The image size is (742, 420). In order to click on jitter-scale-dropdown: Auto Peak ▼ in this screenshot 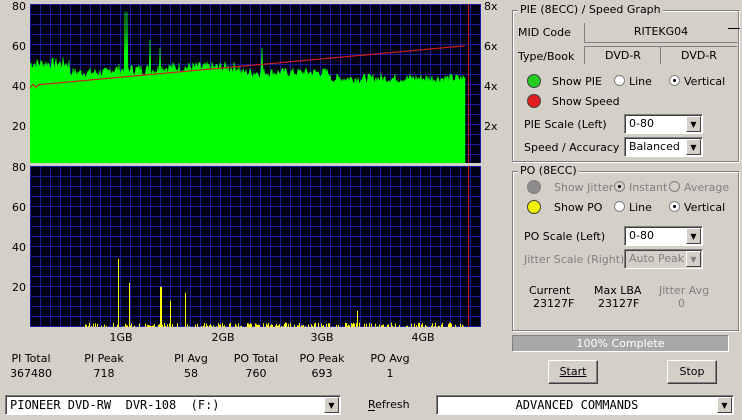, I will do `click(663, 259)`.